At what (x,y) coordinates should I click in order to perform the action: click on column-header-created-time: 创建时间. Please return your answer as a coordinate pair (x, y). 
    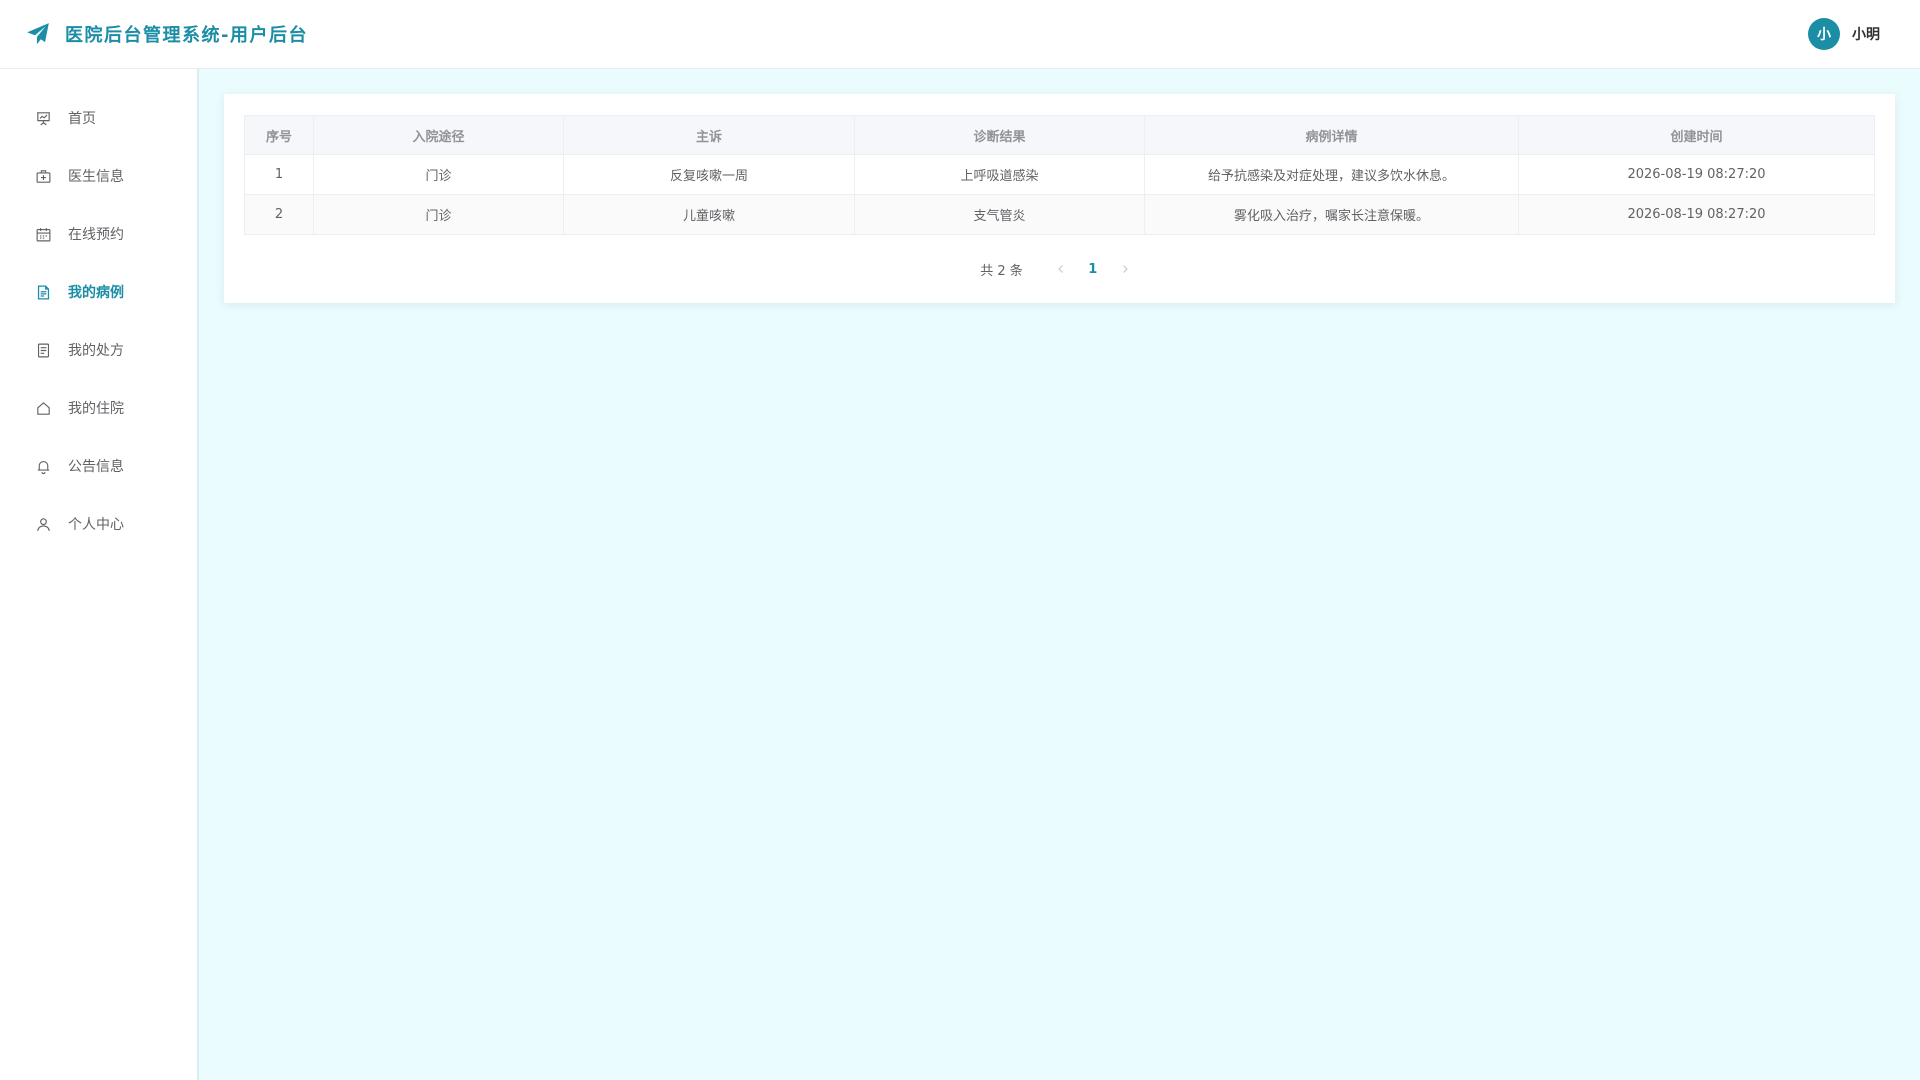
    Looking at the image, I should click on (1696, 135).